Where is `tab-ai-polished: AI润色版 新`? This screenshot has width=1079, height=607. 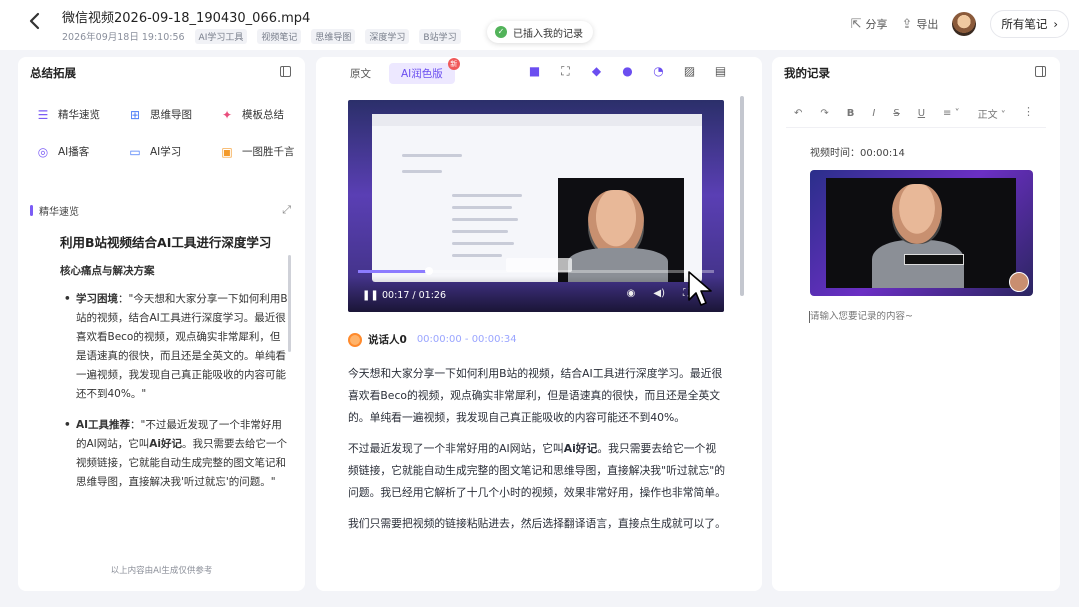 tab-ai-polished: AI润色版 新 is located at coordinates (424, 71).